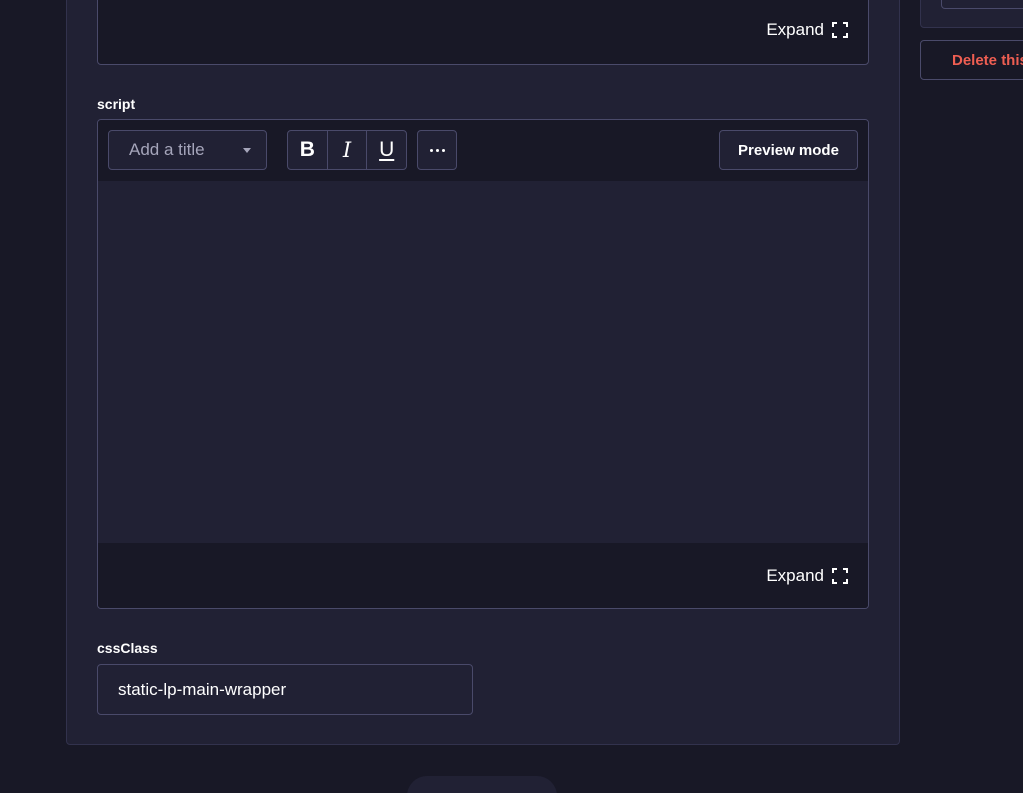  What do you see at coordinates (167, 149) in the screenshot?
I see `title-select-placeholder: Add a title` at bounding box center [167, 149].